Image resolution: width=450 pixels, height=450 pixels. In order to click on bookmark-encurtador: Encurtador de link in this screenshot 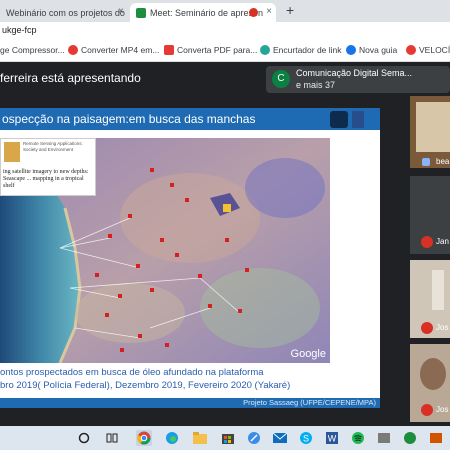, I will do `click(301, 50)`.